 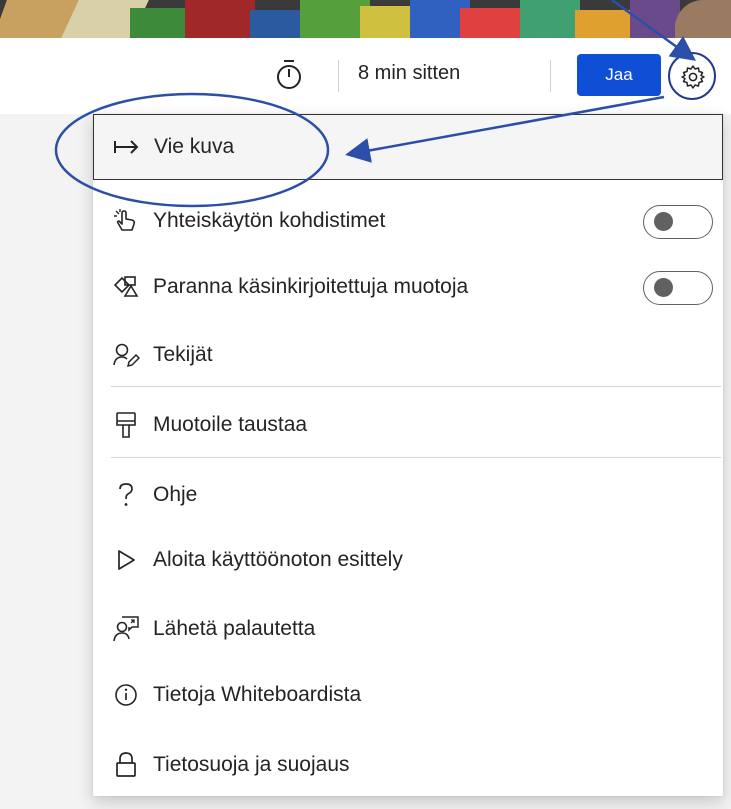 What do you see at coordinates (126, 695) in the screenshot?
I see `info-icon` at bounding box center [126, 695].